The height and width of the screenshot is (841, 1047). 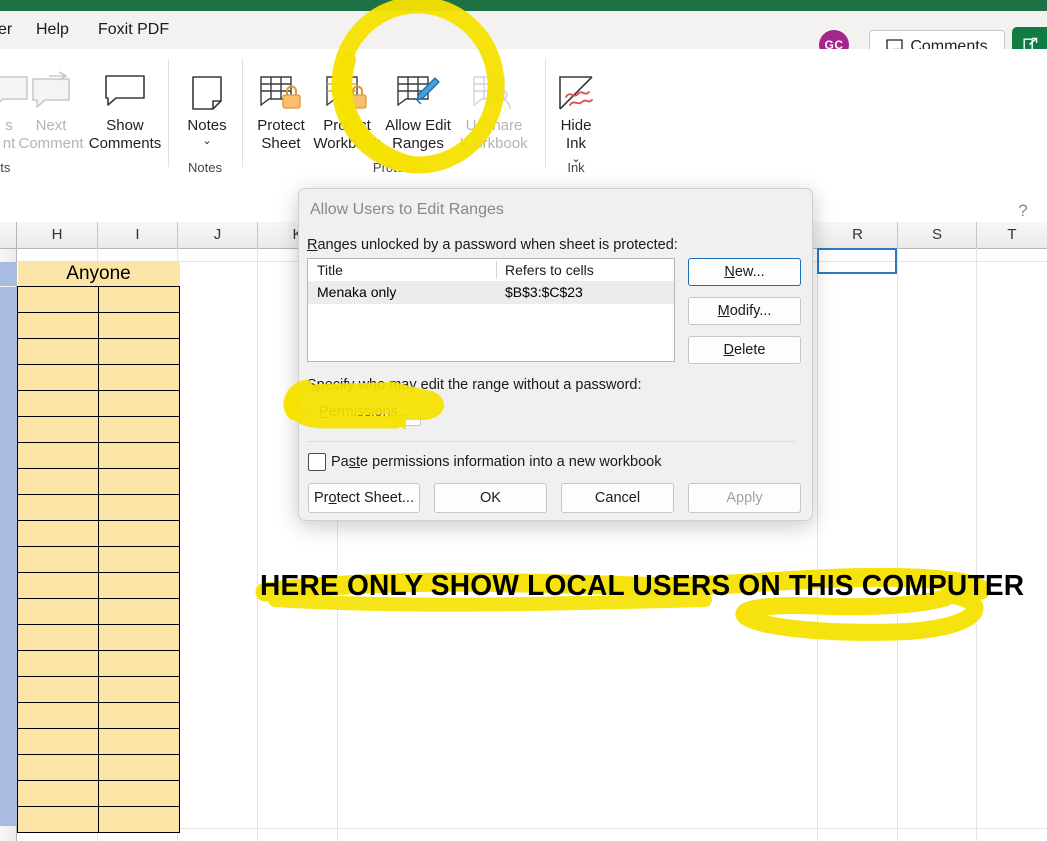 What do you see at coordinates (207, 112) in the screenshot?
I see `notes-button: Notes ⌄` at bounding box center [207, 112].